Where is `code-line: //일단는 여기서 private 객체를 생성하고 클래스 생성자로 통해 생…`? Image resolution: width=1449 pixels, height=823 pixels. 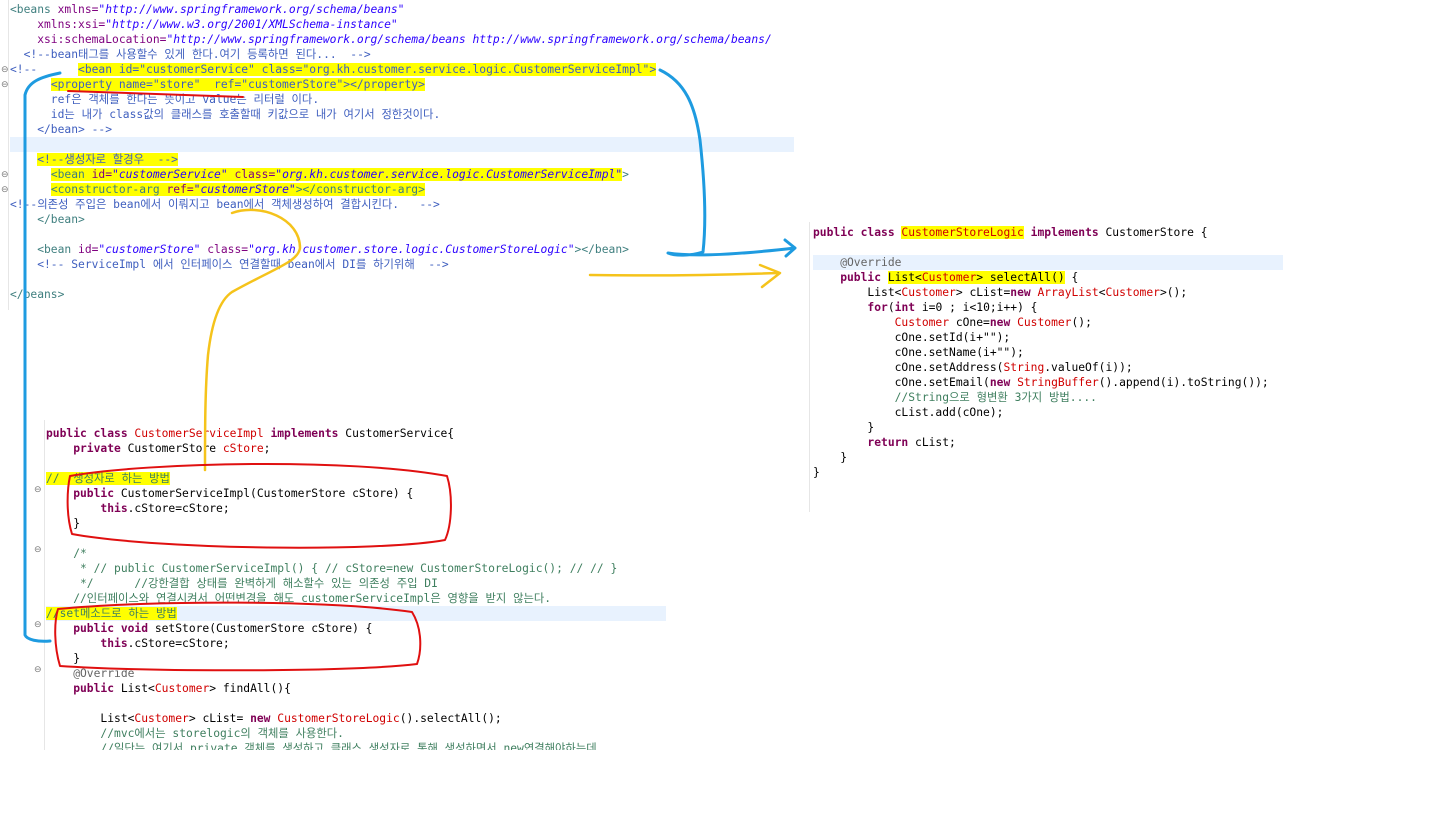
code-line: //일단는 여기서 private 객체를 생성하고 클래스 생성자로 통해 생… is located at coordinates (321, 745).